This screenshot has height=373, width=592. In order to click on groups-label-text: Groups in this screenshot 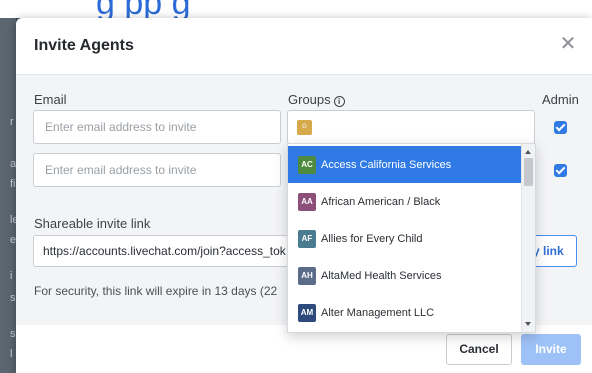, I will do `click(309, 99)`.